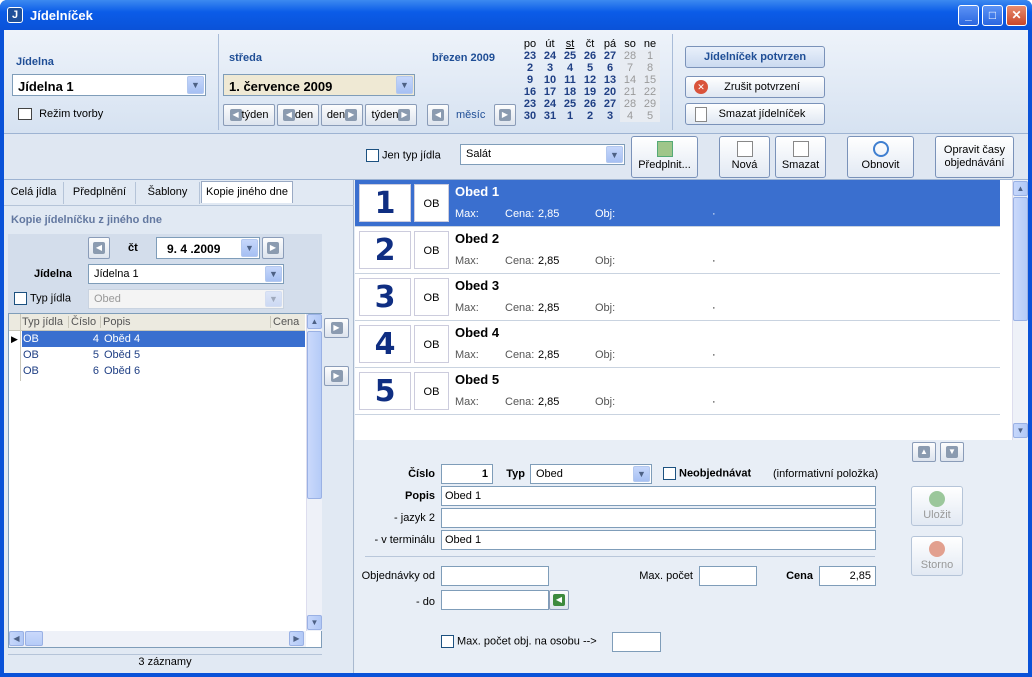 Image resolution: width=1032 pixels, height=677 pixels. I want to click on jidelna-select: Jídelna 1 ▼, so click(109, 85).